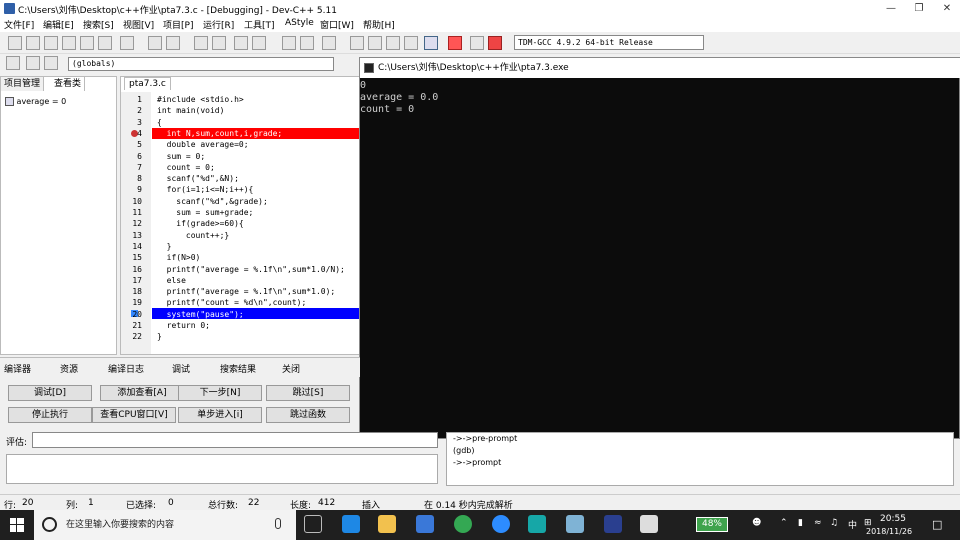  What do you see at coordinates (784, 523) in the screenshot?
I see `chevron-up-icon: ⌃` at bounding box center [784, 523].